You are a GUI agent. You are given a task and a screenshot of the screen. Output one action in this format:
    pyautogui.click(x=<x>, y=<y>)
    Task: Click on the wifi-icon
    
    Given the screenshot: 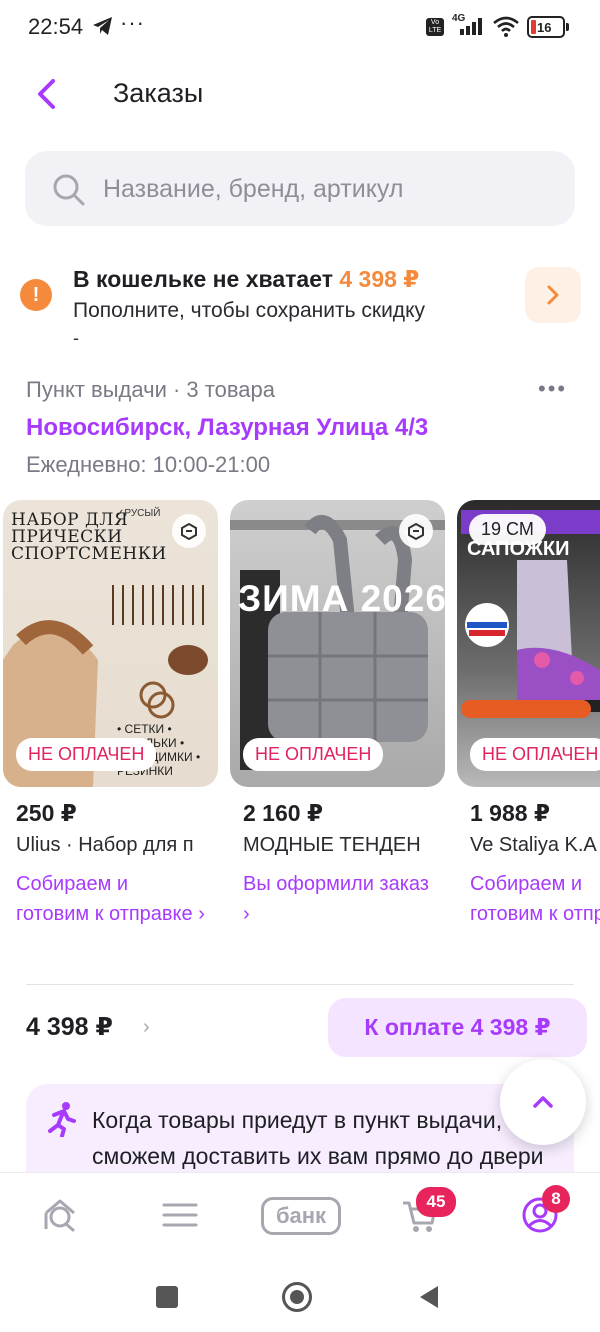 What is the action you would take?
    pyautogui.click(x=506, y=26)
    